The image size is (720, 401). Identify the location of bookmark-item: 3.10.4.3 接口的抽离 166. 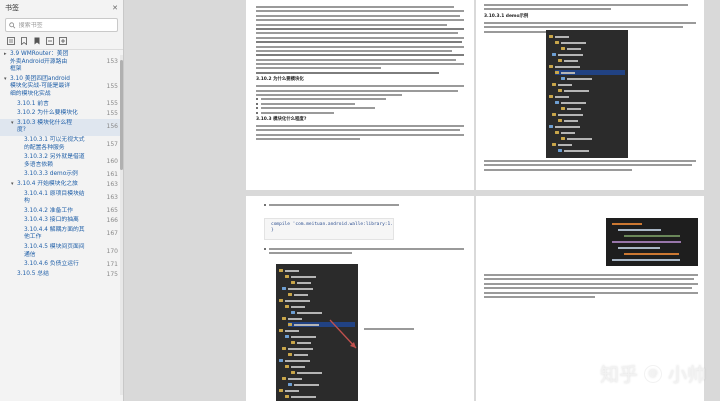
(61, 221).